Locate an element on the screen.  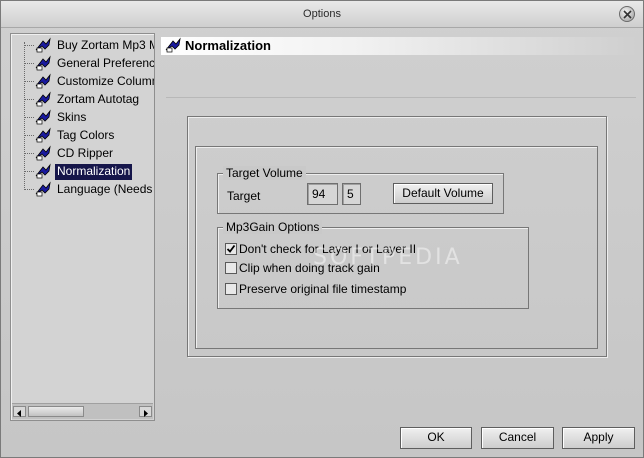
tree-item-label: Zortam Autotag is located at coordinates (98, 99).